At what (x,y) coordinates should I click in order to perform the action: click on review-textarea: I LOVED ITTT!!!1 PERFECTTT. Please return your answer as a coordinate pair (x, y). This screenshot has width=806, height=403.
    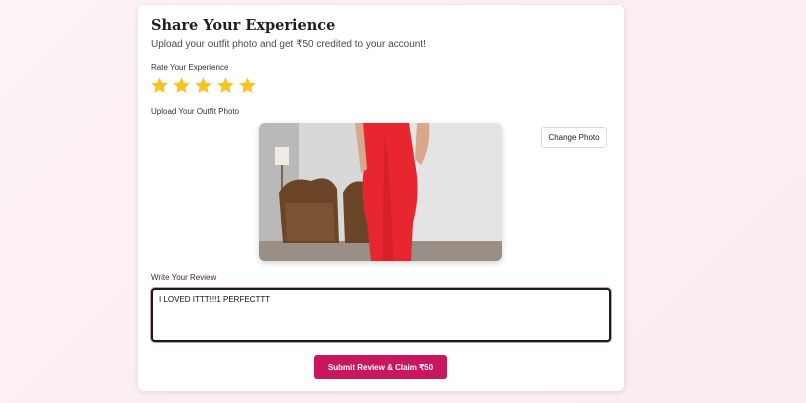
    Looking at the image, I should click on (381, 315).